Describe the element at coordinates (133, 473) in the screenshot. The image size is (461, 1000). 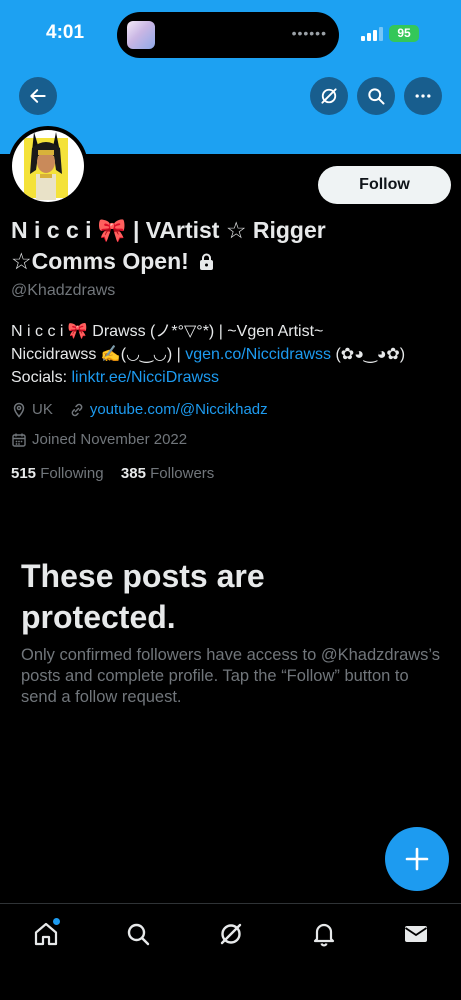
I see `followers-count: 385` at that location.